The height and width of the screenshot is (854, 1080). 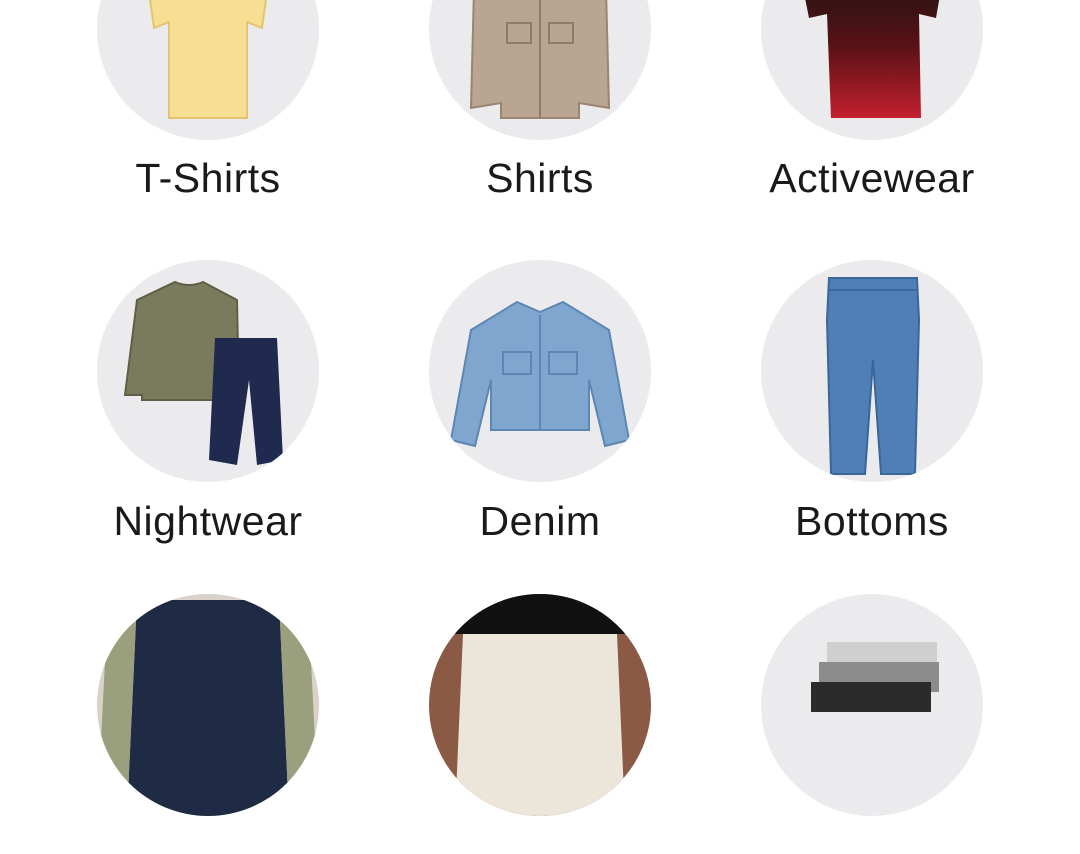 I want to click on category-tile-shirts: Shirts, so click(x=540, y=100).